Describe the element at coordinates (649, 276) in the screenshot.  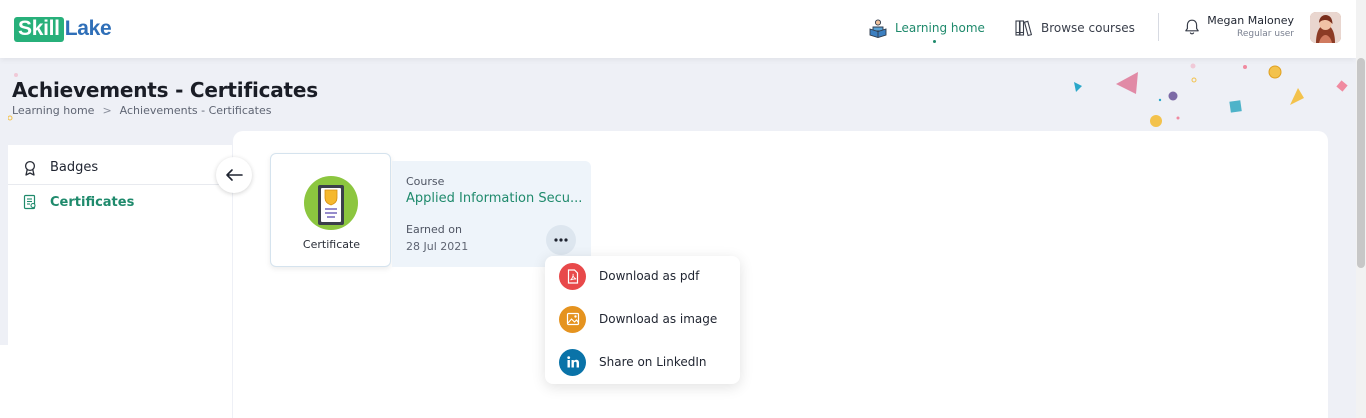
I see `menu-item-label: Download as pdf` at that location.